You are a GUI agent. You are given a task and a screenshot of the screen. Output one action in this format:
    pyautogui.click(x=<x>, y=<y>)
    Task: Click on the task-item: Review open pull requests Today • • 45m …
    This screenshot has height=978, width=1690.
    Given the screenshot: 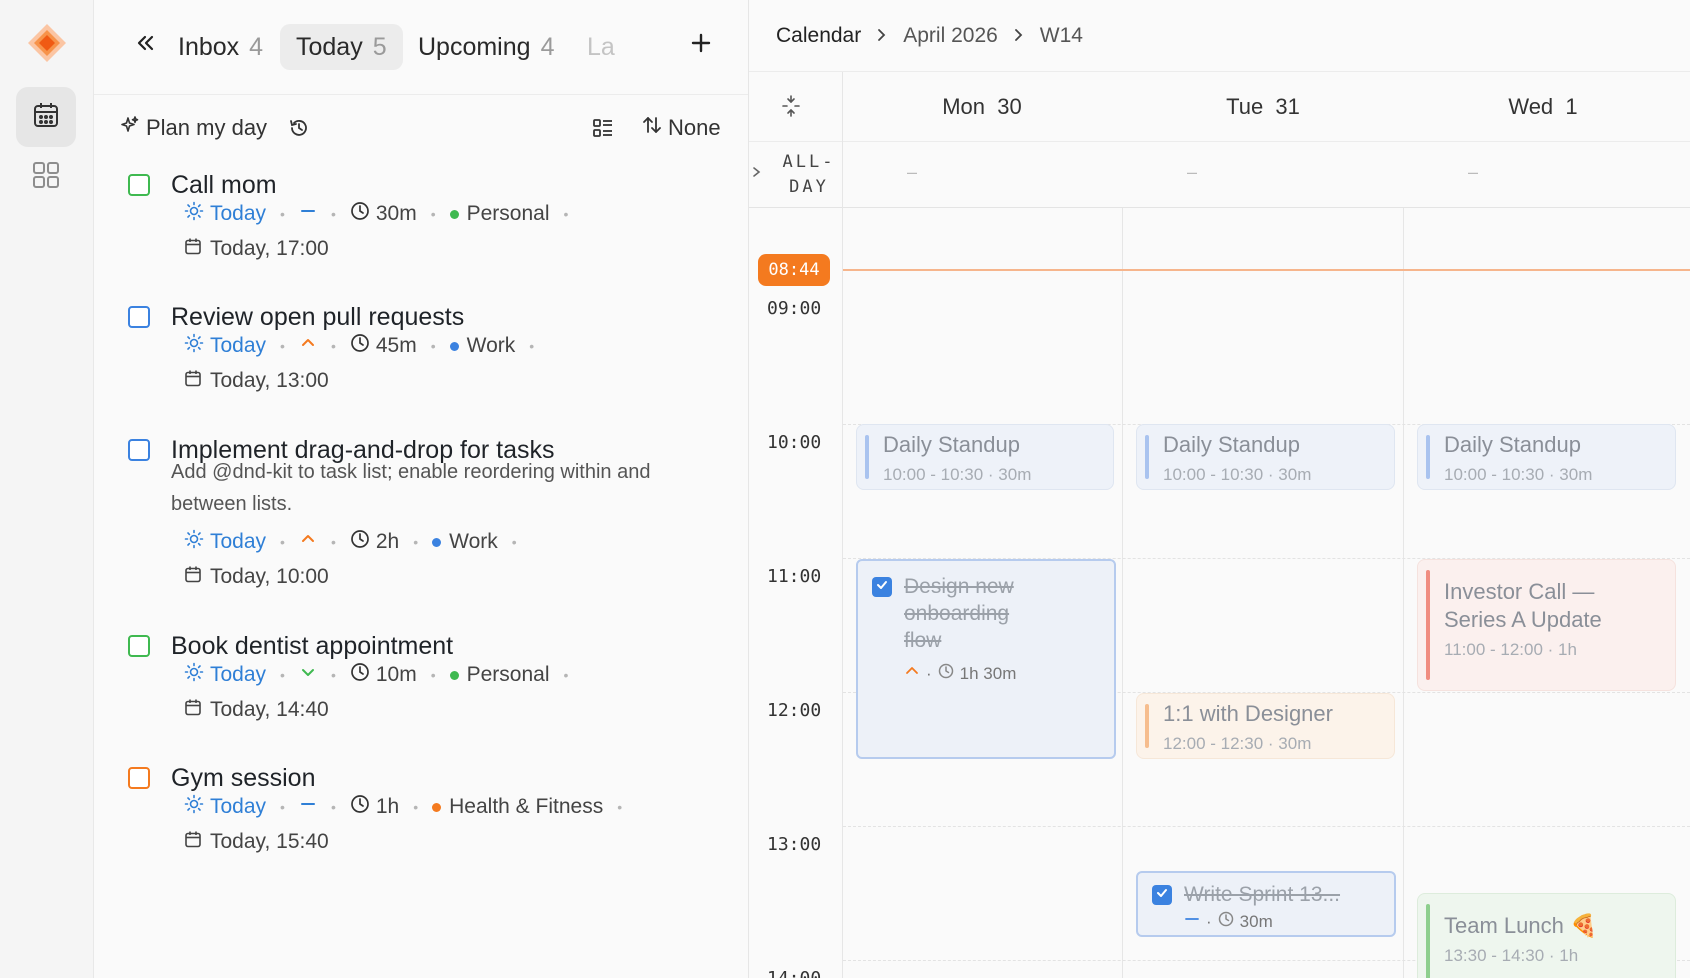 What is the action you would take?
    pyautogui.click(x=421, y=362)
    